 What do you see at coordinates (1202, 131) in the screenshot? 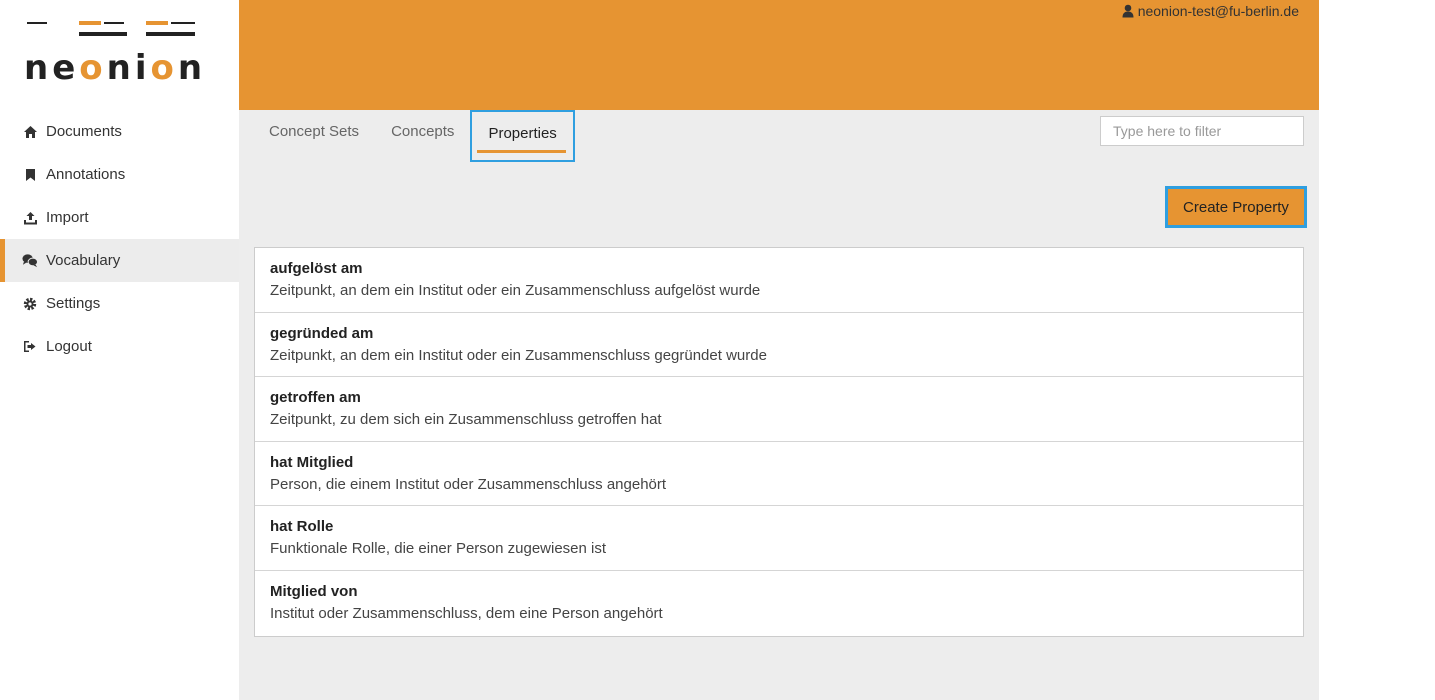
I see `filter-input` at bounding box center [1202, 131].